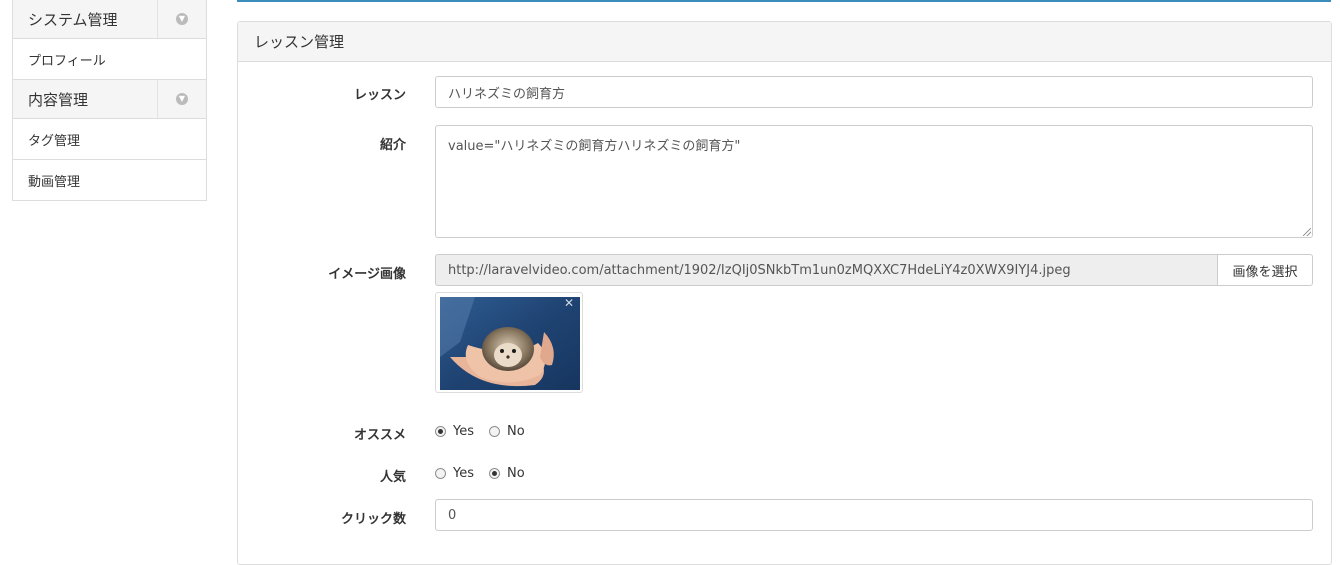 This screenshot has width=1340, height=565. I want to click on sidebar-item-videos: 動画管理, so click(109, 180).